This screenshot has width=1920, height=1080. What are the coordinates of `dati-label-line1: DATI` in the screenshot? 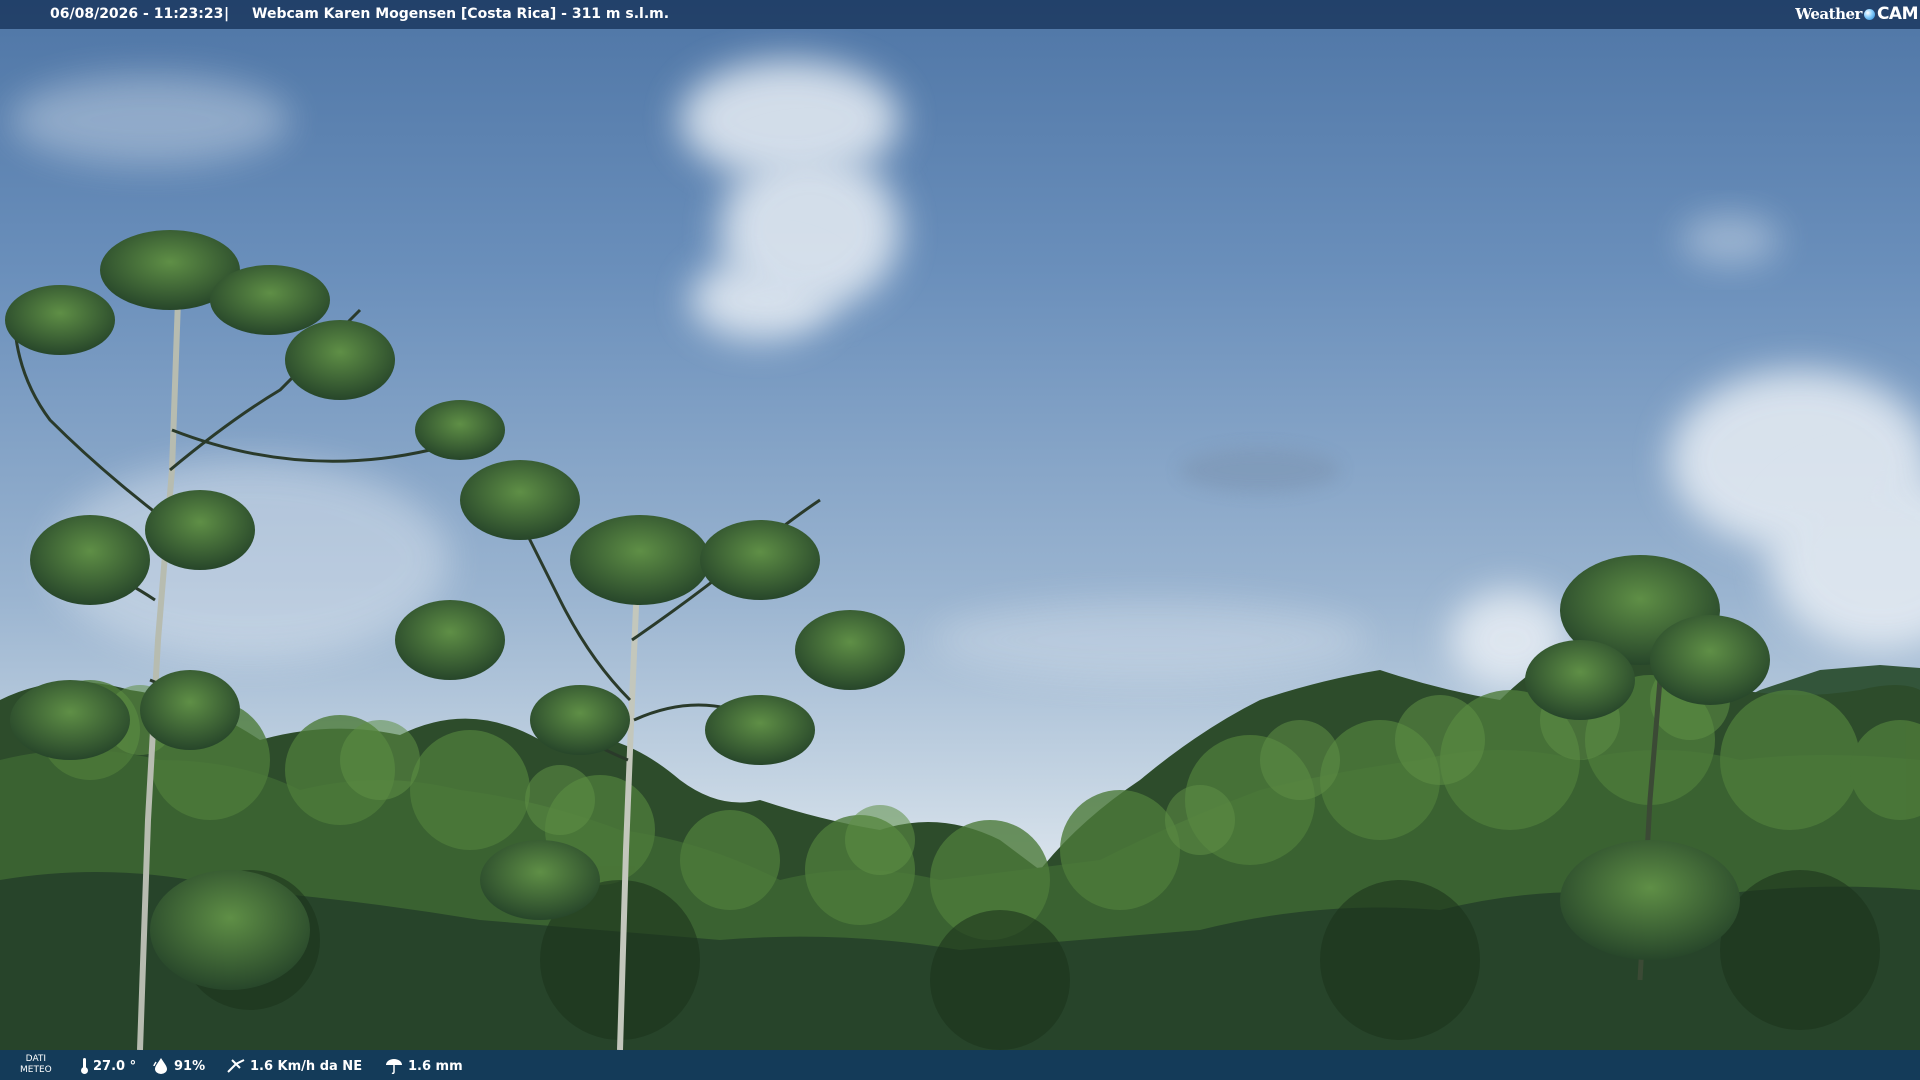 It's located at (36, 1059).